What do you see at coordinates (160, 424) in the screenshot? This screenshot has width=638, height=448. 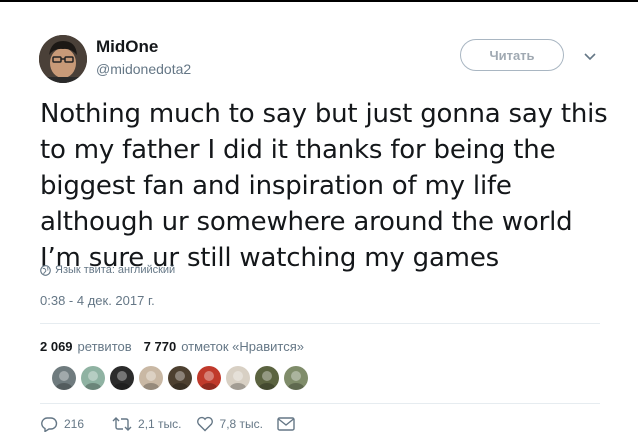 I see `retweet-count: 2,1 тыс.` at bounding box center [160, 424].